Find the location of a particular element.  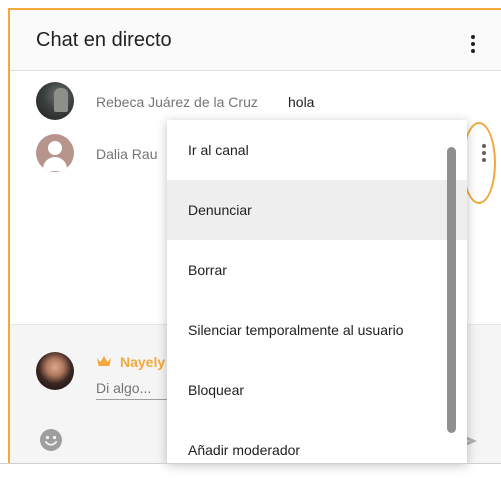

menu-scrollbar is located at coordinates (451, 290).